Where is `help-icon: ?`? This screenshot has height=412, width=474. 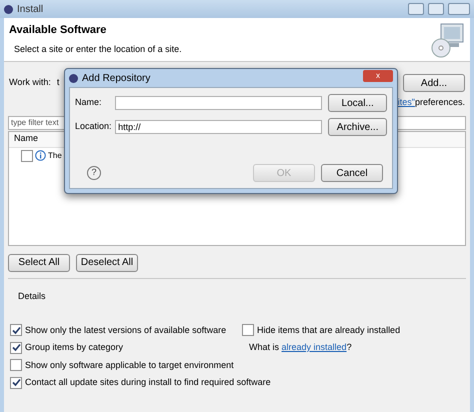
help-icon: ? is located at coordinates (94, 173).